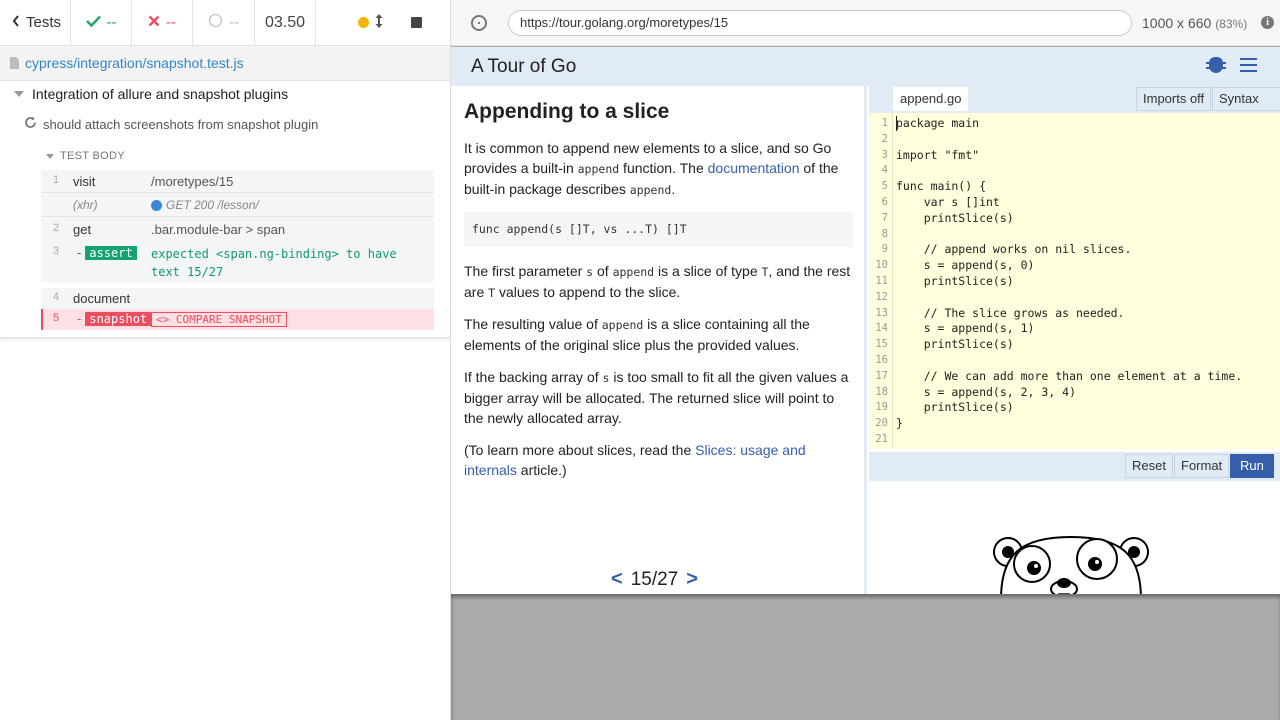 Image resolution: width=1280 pixels, height=720 pixels. I want to click on line-number: 13, so click(881, 312).